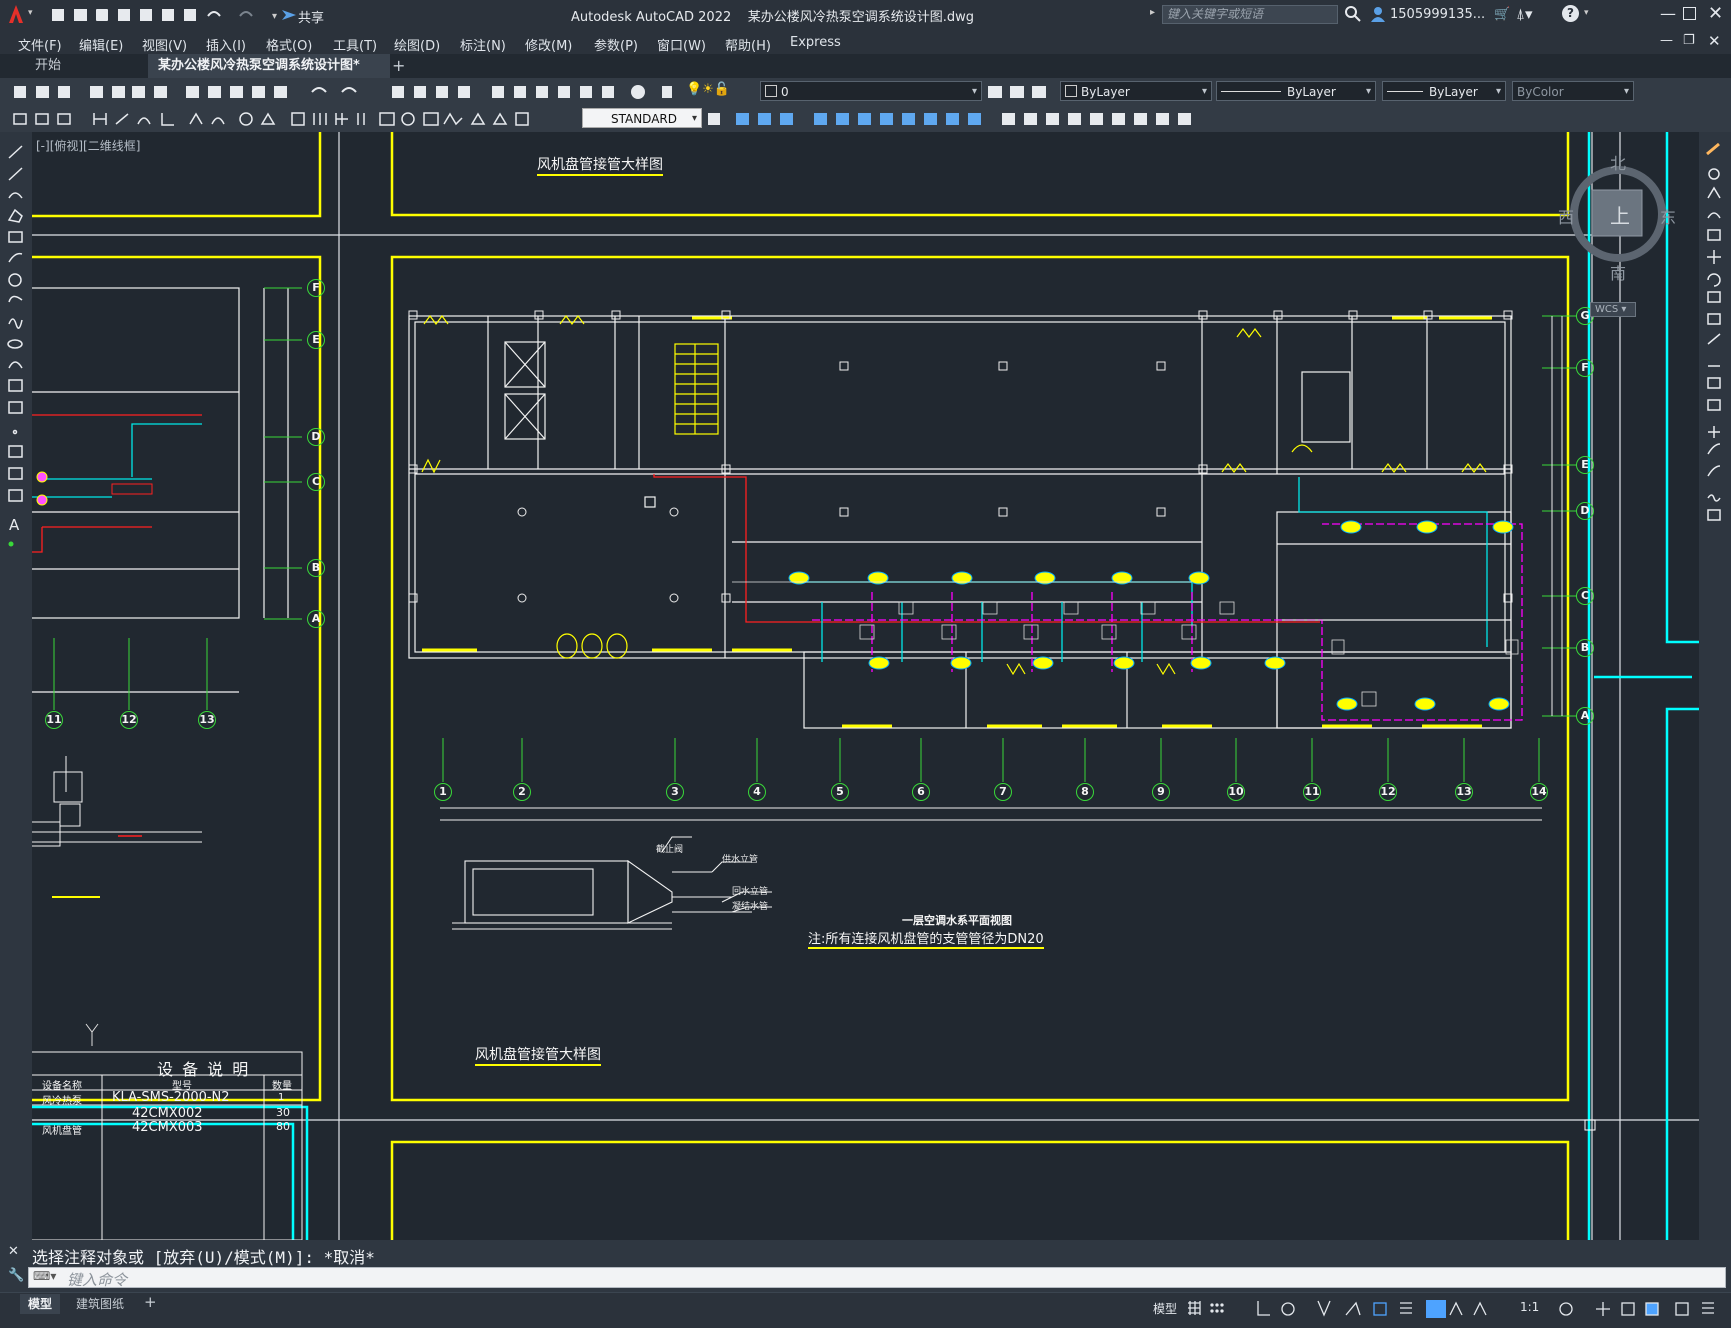 The width and height of the screenshot is (1731, 1328). Describe the element at coordinates (355, 44) in the screenshot. I see `menu-tools: 工具(T)` at that location.